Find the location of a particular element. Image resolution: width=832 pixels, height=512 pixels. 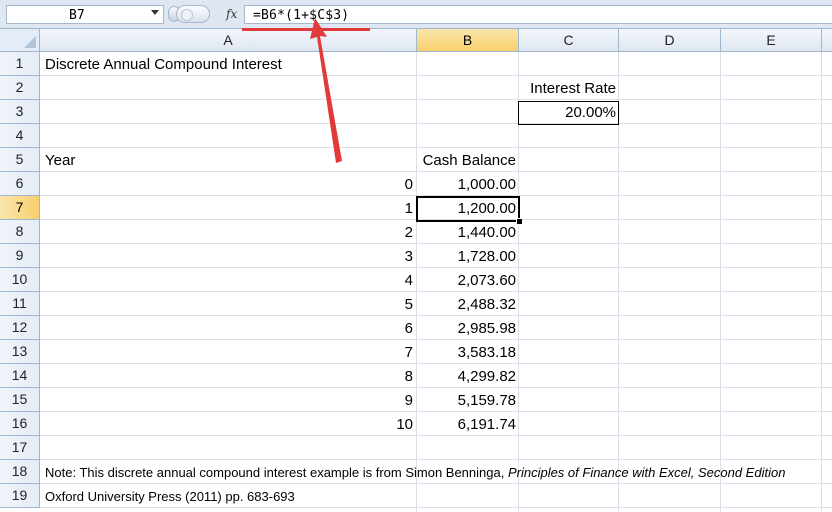

row-header-12: 12 is located at coordinates (20, 328).